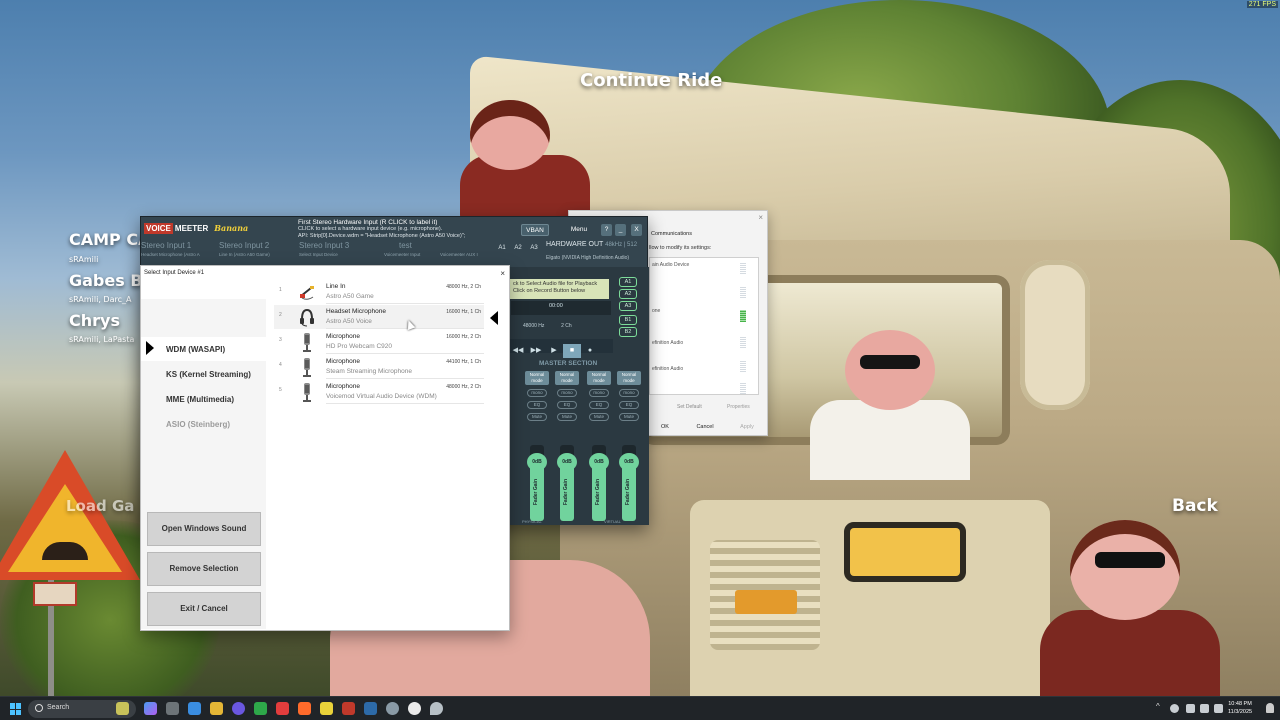  Describe the element at coordinates (318, 254) in the screenshot. I see `strip-device: Select Input Device` at that location.